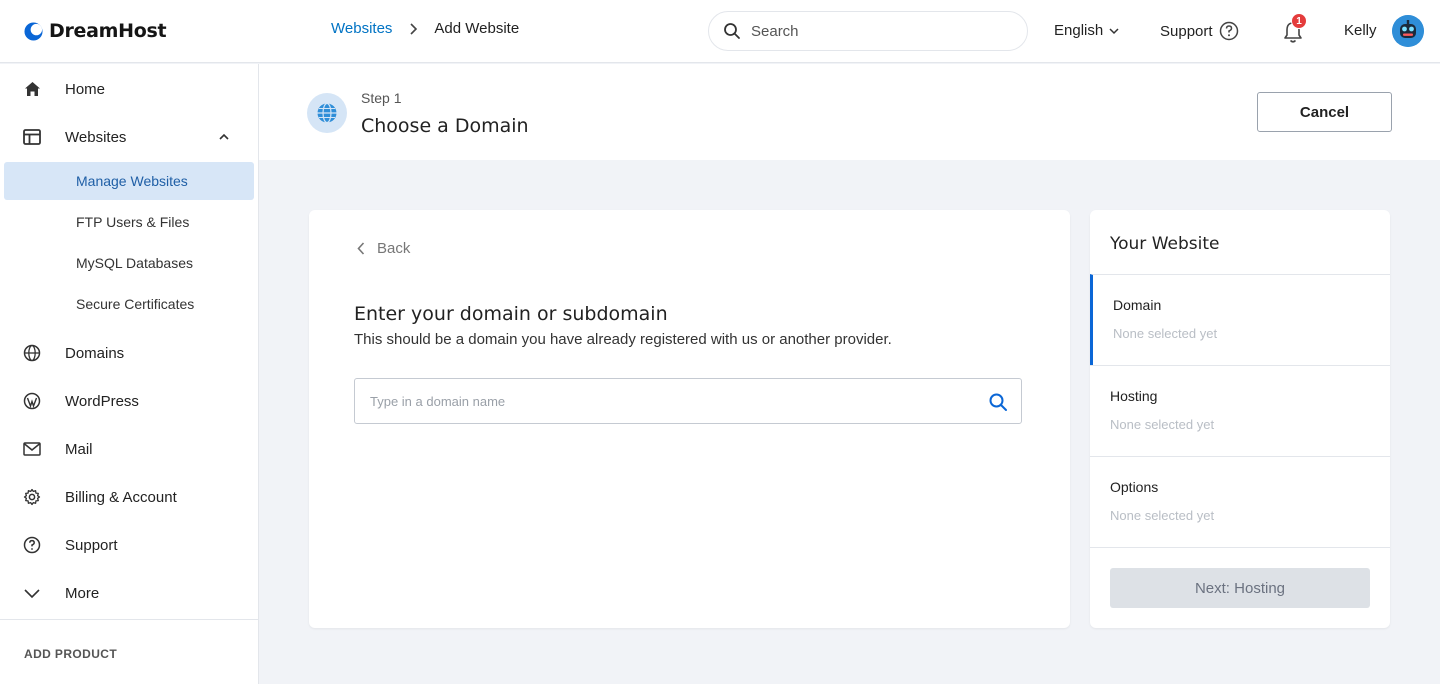  Describe the element at coordinates (1240, 319) in the screenshot. I see `summary-row-domain: Domain None selected yet` at that location.